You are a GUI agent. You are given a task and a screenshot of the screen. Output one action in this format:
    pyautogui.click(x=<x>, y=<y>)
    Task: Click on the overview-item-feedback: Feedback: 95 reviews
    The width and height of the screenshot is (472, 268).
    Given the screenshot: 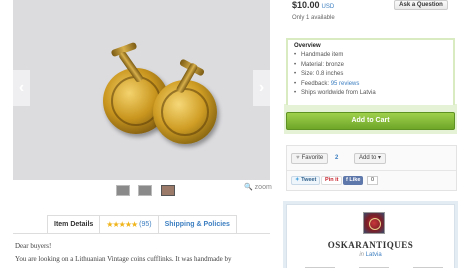 What is the action you would take?
    pyautogui.click(x=370, y=85)
    